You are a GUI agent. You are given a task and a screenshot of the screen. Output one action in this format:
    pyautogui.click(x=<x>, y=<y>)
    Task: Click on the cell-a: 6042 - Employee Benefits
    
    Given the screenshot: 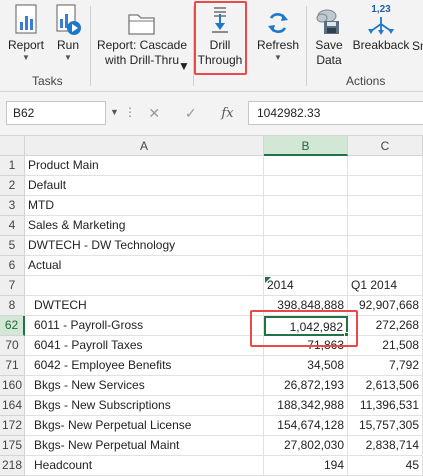 What is the action you would take?
    pyautogui.click(x=144, y=366)
    